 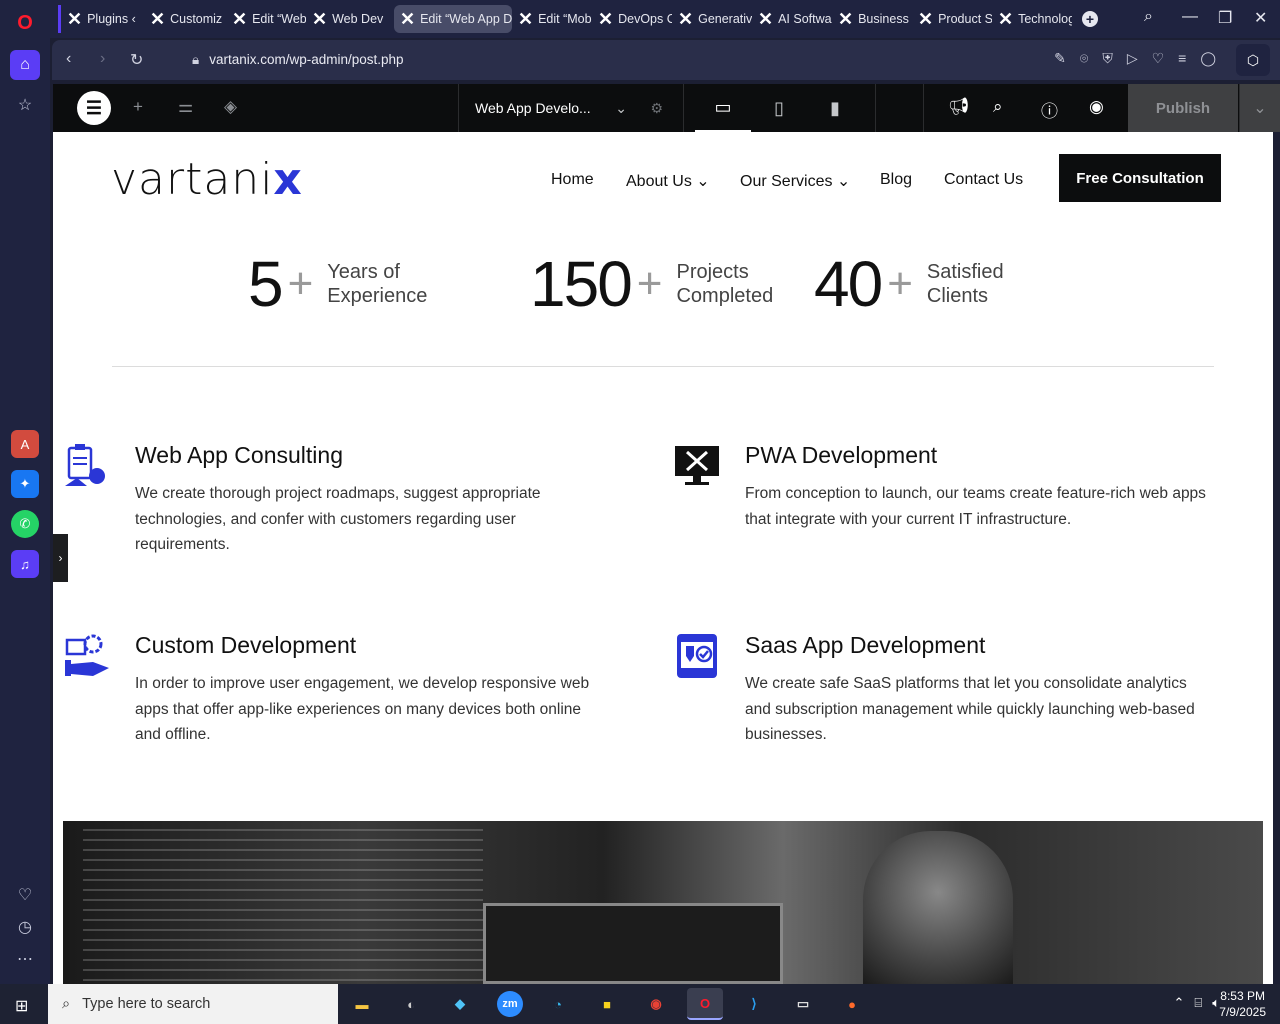 I want to click on tab-search-icon: ⌕, so click(x=1148, y=17).